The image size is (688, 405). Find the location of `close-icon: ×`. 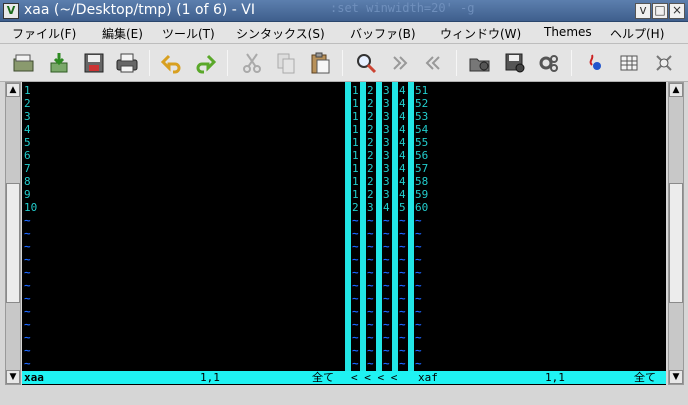

close-icon: × is located at coordinates (677, 10).